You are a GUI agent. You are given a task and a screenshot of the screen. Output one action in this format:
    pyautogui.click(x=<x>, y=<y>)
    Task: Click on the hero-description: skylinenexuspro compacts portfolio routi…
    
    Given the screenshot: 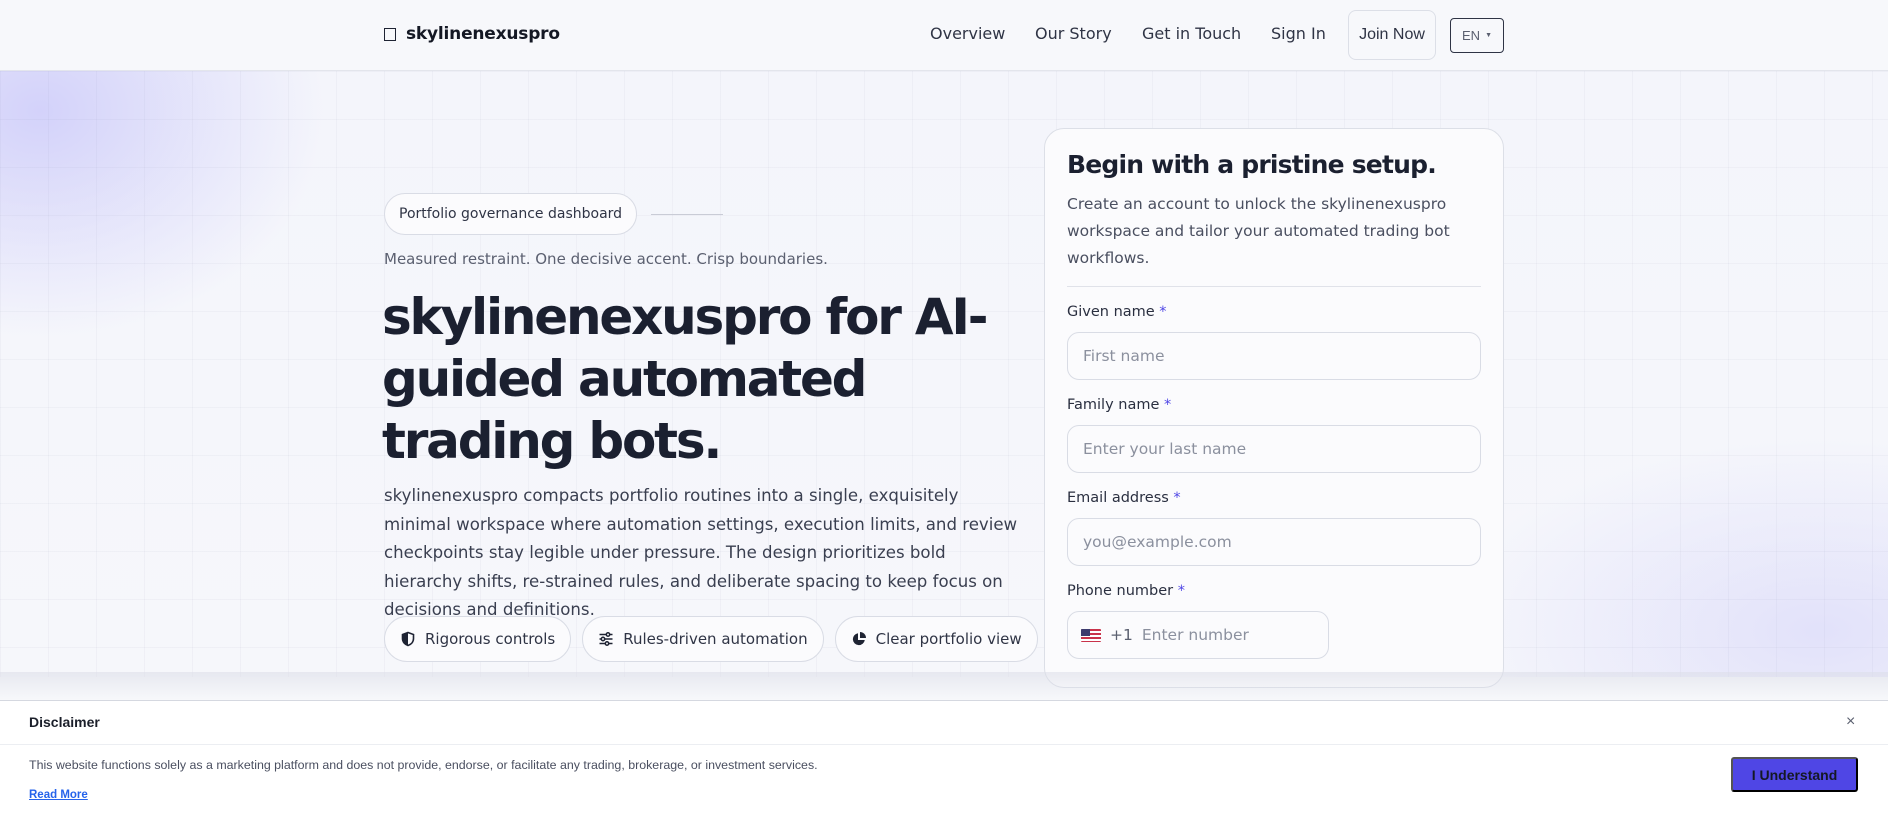 What is the action you would take?
    pyautogui.click(x=701, y=553)
    